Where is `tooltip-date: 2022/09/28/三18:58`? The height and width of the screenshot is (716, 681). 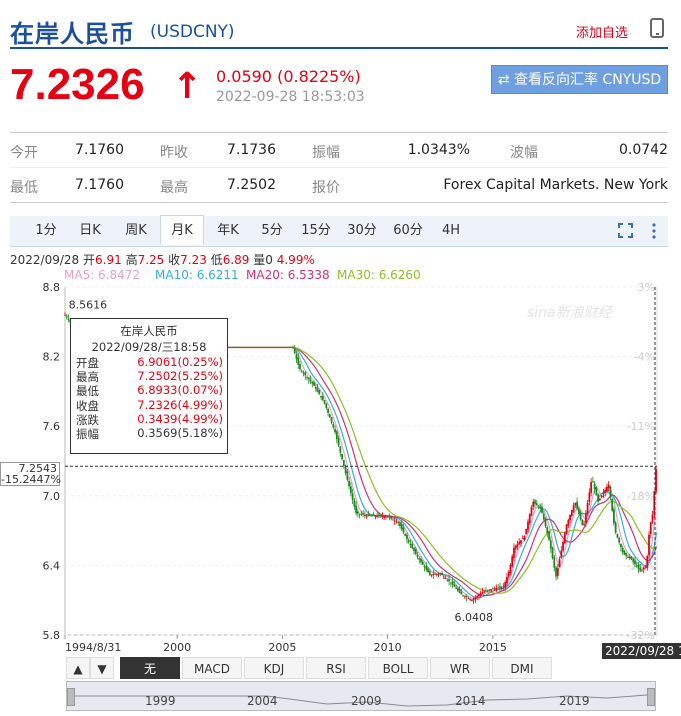
tooltip-date: 2022/09/28/三18:58 is located at coordinates (149, 347).